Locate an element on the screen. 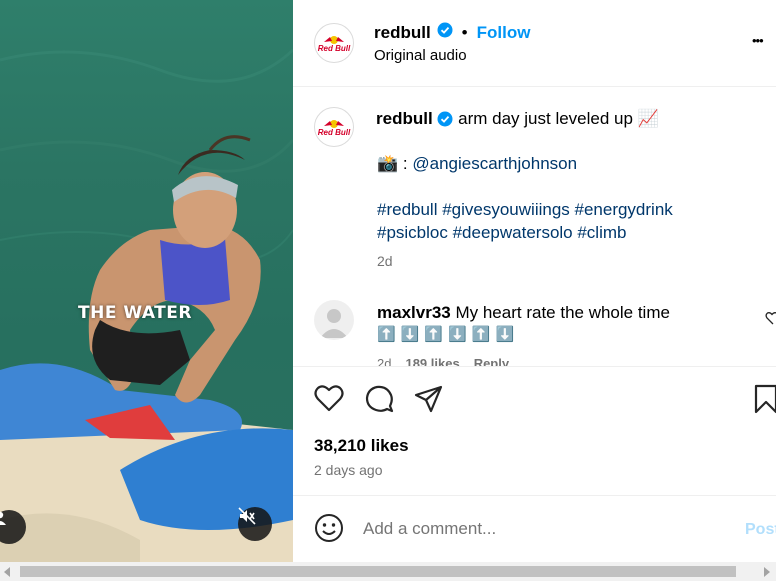 This screenshot has width=776, height=581. comment-likes: 189 likes is located at coordinates (432, 361).